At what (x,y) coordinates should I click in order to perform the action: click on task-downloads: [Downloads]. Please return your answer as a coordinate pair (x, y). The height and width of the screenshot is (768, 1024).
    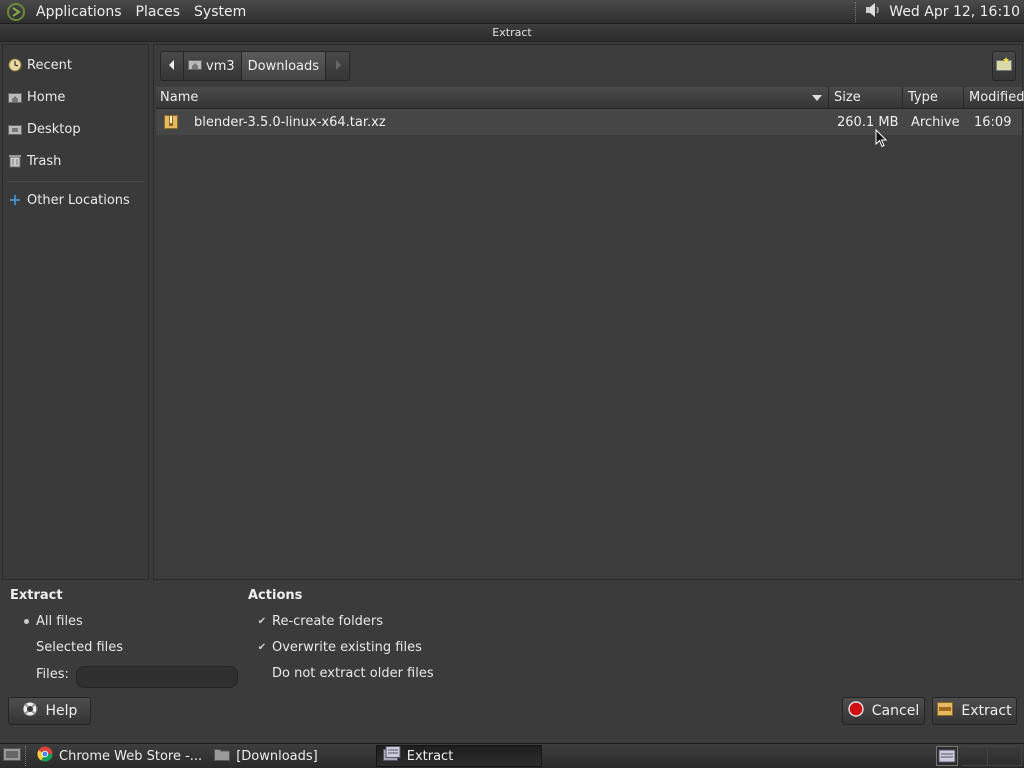
    Looking at the image, I should click on (266, 756).